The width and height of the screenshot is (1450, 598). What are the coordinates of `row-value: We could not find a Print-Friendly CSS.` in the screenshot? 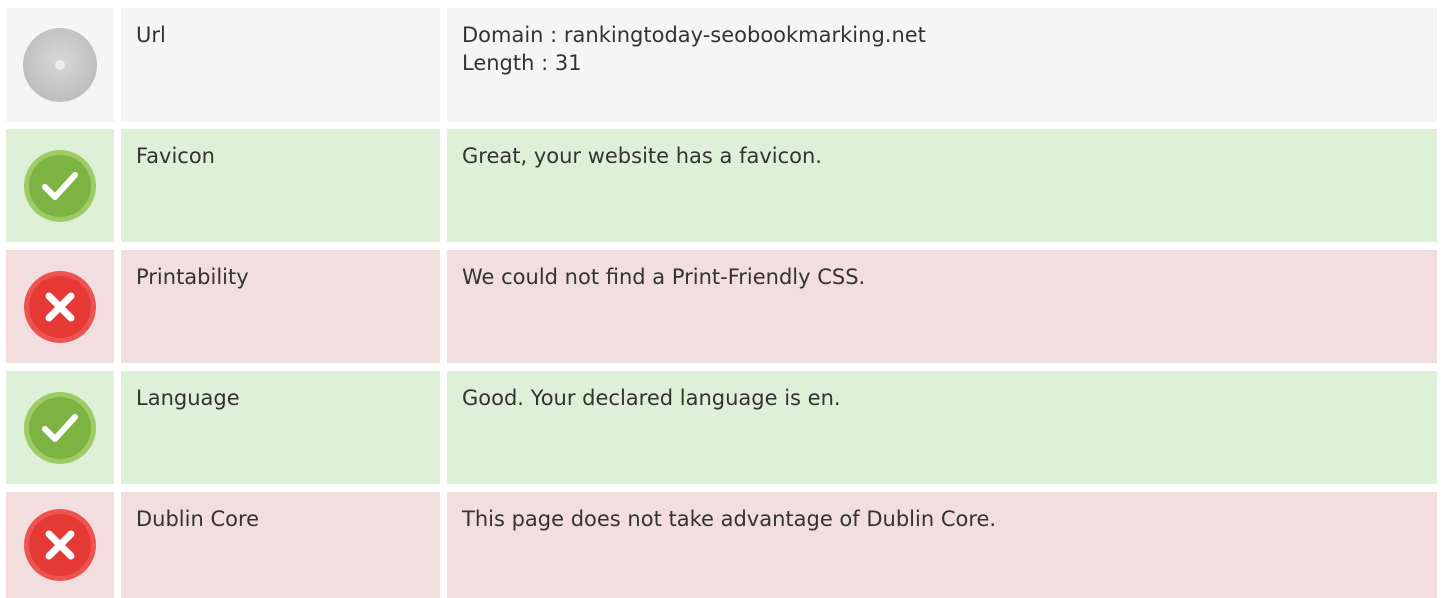 It's located at (942, 306).